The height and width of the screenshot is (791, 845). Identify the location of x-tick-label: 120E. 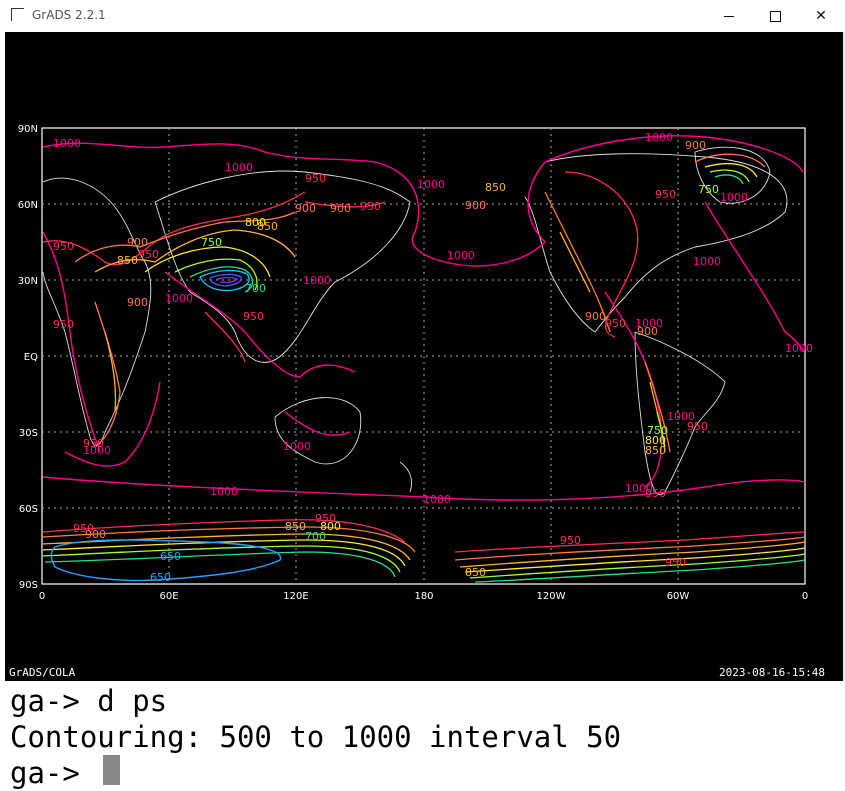
(295, 596).